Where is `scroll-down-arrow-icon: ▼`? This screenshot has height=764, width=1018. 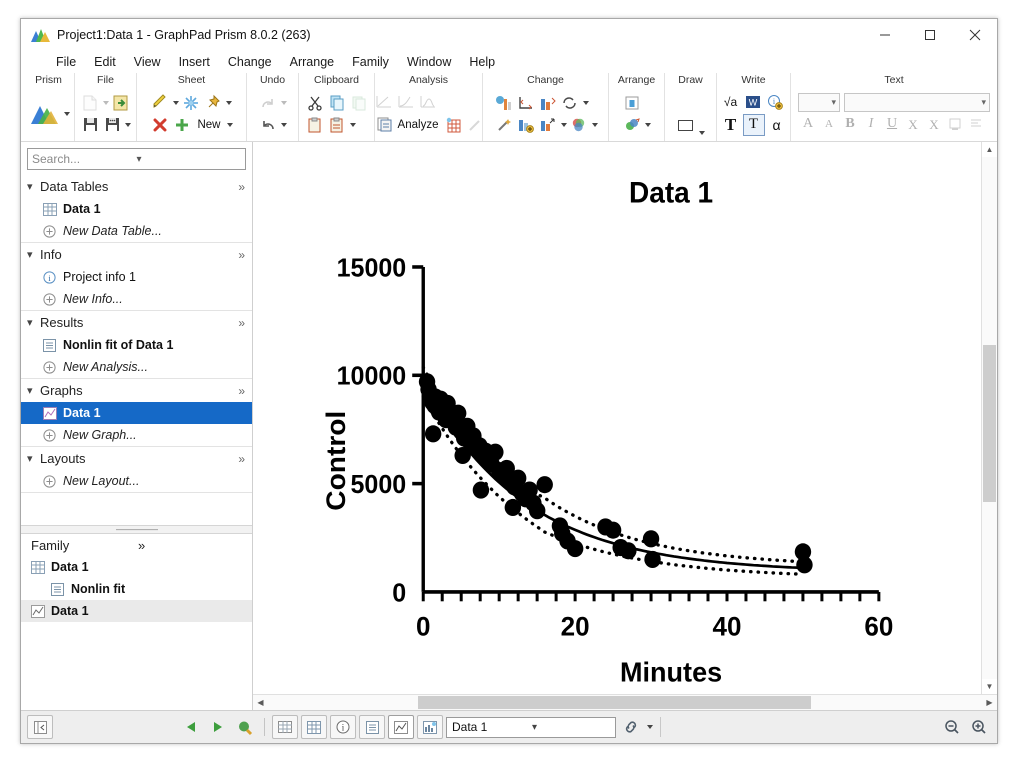
scroll-down-arrow-icon: ▼ is located at coordinates (989, 686).